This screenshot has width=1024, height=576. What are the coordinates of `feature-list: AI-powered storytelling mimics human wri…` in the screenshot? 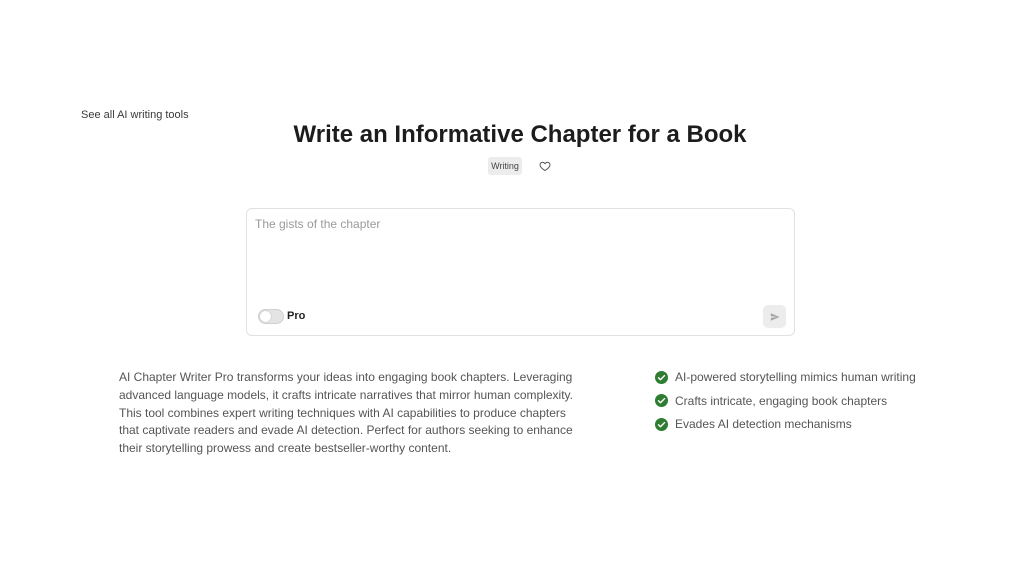 It's located at (785, 404).